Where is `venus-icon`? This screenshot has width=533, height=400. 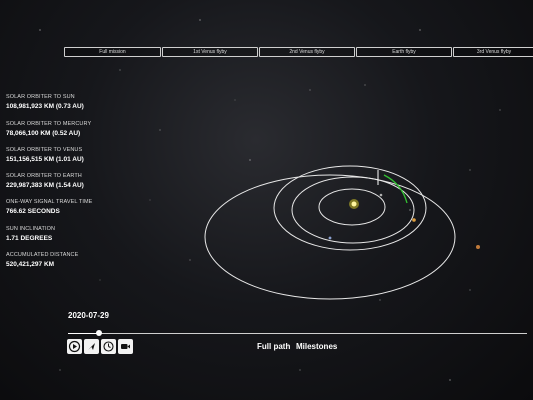 venus-icon is located at coordinates (414, 220).